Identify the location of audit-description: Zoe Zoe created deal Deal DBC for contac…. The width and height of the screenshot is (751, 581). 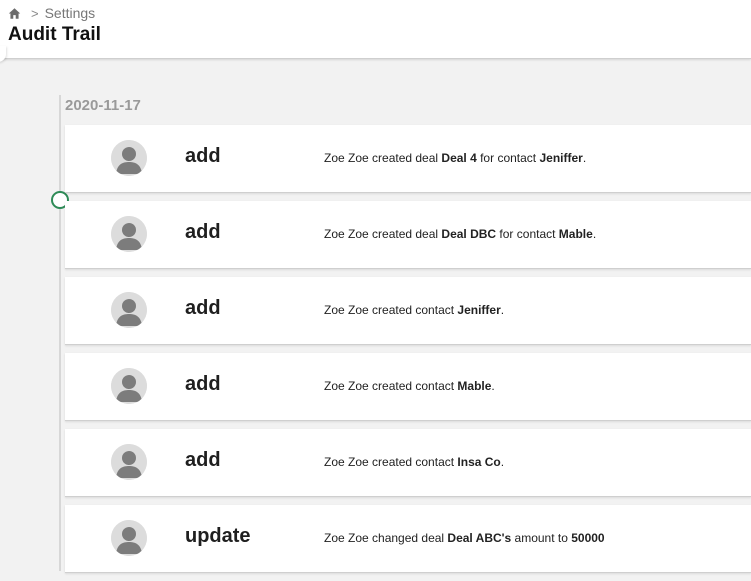
(460, 234).